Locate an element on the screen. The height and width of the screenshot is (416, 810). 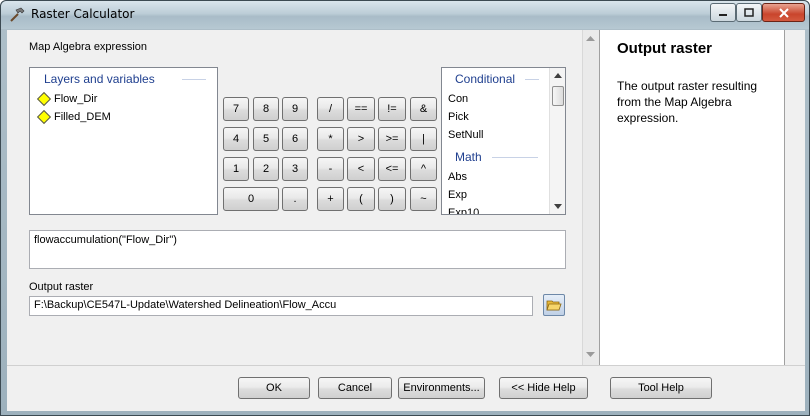
function-item-pick: Pick is located at coordinates (458, 117).